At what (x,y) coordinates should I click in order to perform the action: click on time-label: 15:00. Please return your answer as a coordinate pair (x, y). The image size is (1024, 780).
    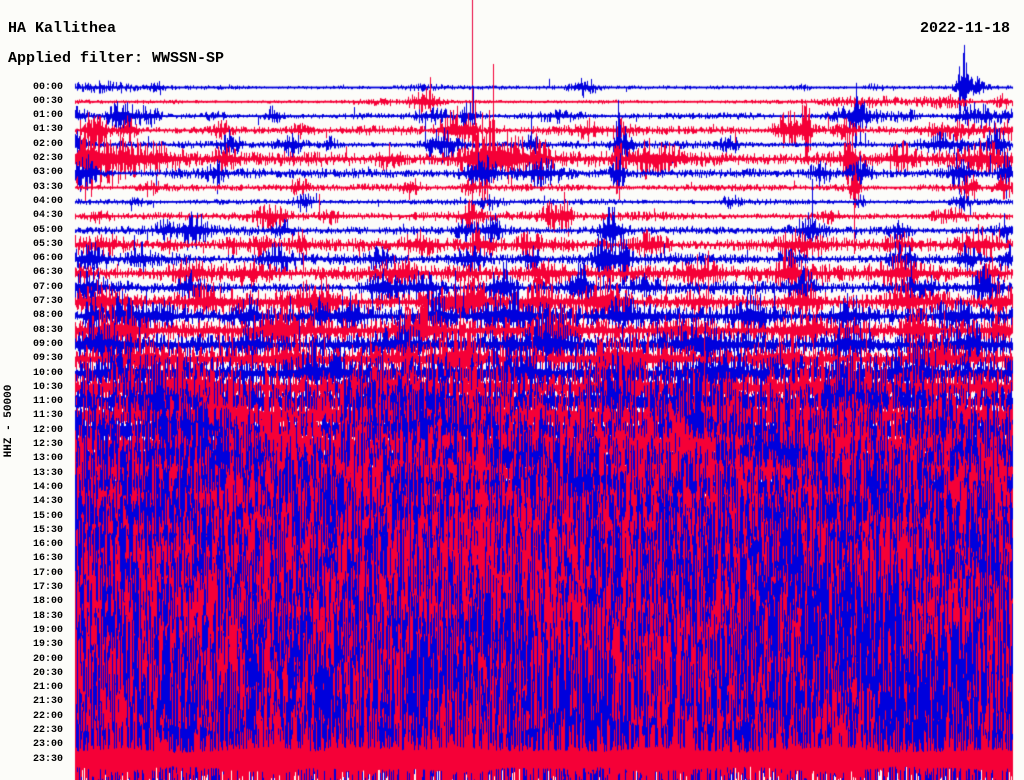
    Looking at the image, I should click on (47, 516).